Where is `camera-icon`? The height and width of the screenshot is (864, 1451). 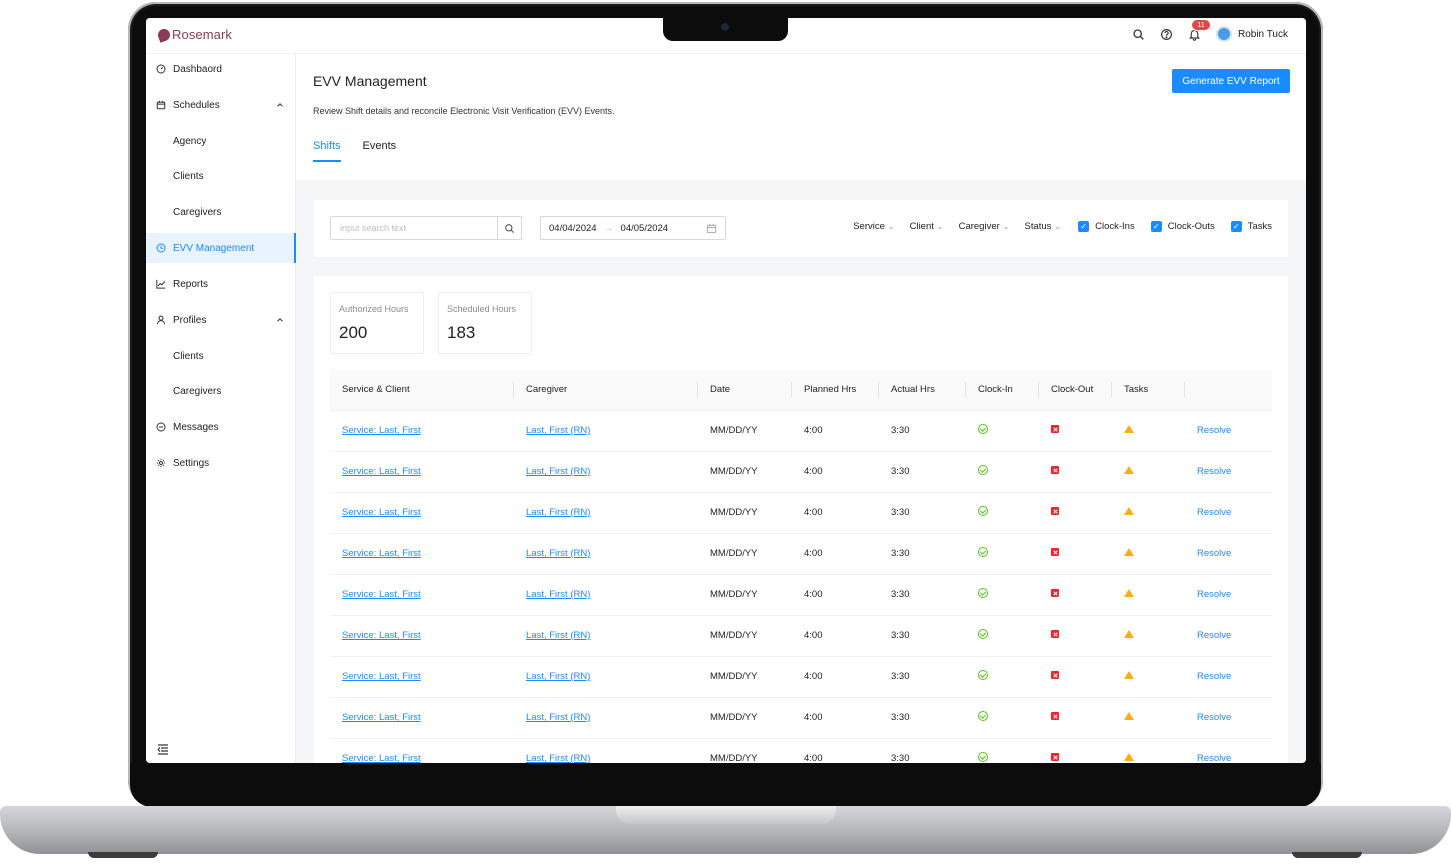 camera-icon is located at coordinates (725, 27).